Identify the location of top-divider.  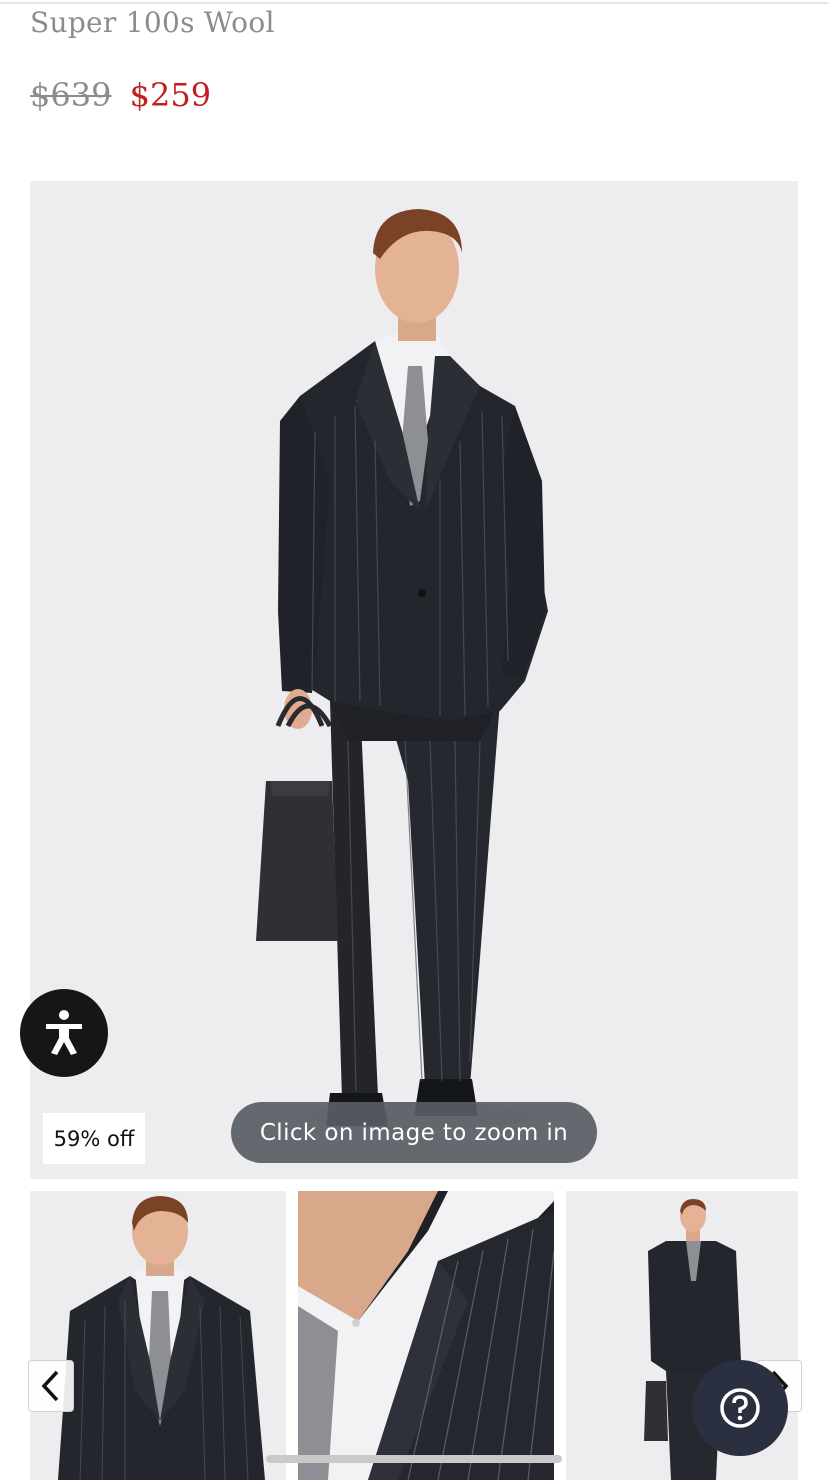
(414, 3).